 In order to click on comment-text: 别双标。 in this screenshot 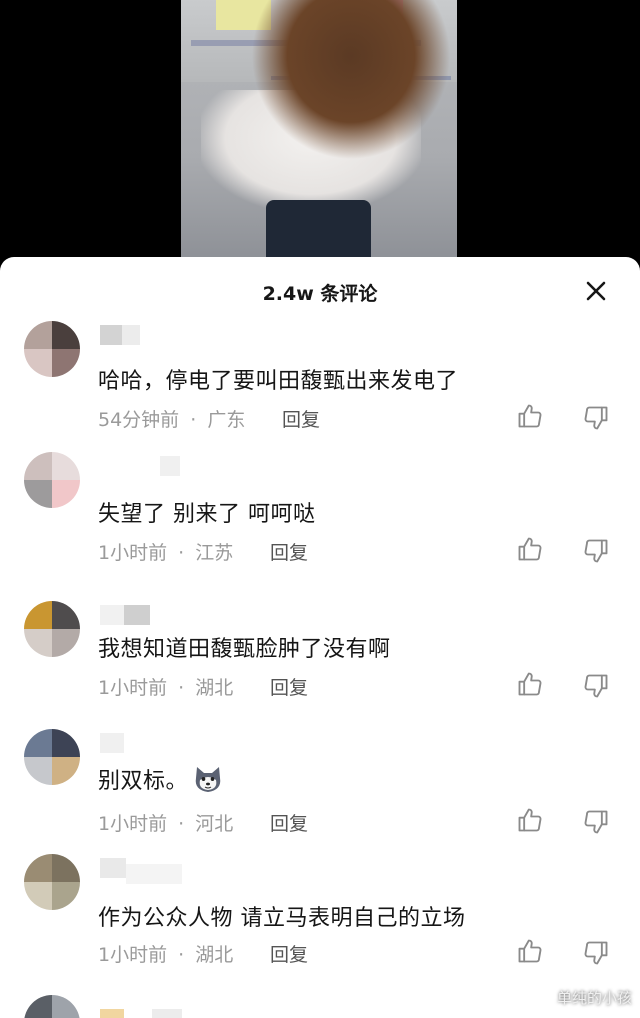, I will do `click(161, 779)`.